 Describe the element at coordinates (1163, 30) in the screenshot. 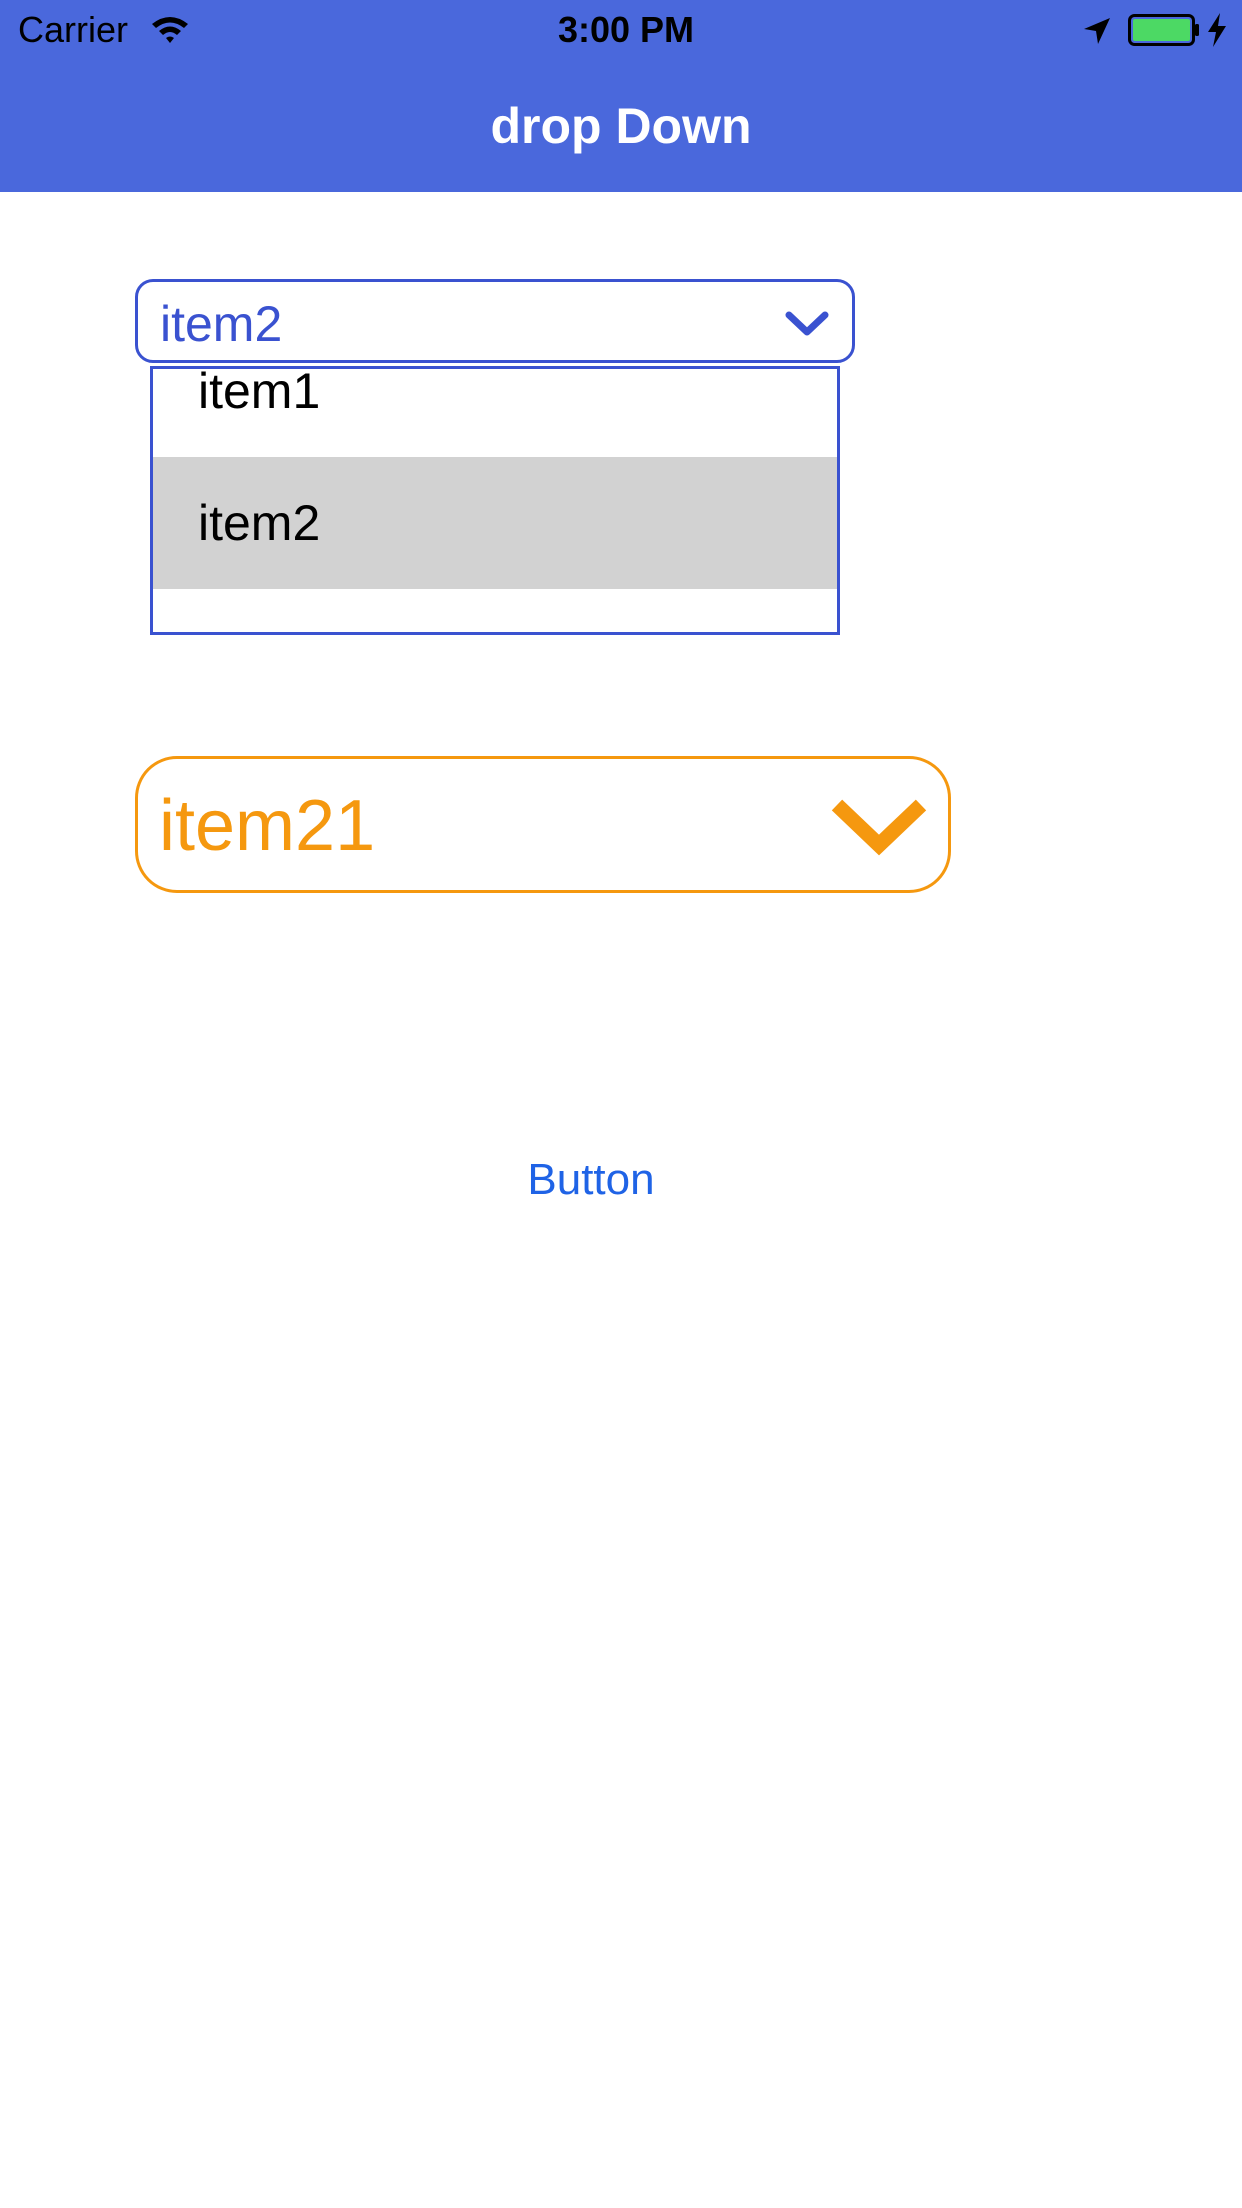

I see `battery-icon` at that location.